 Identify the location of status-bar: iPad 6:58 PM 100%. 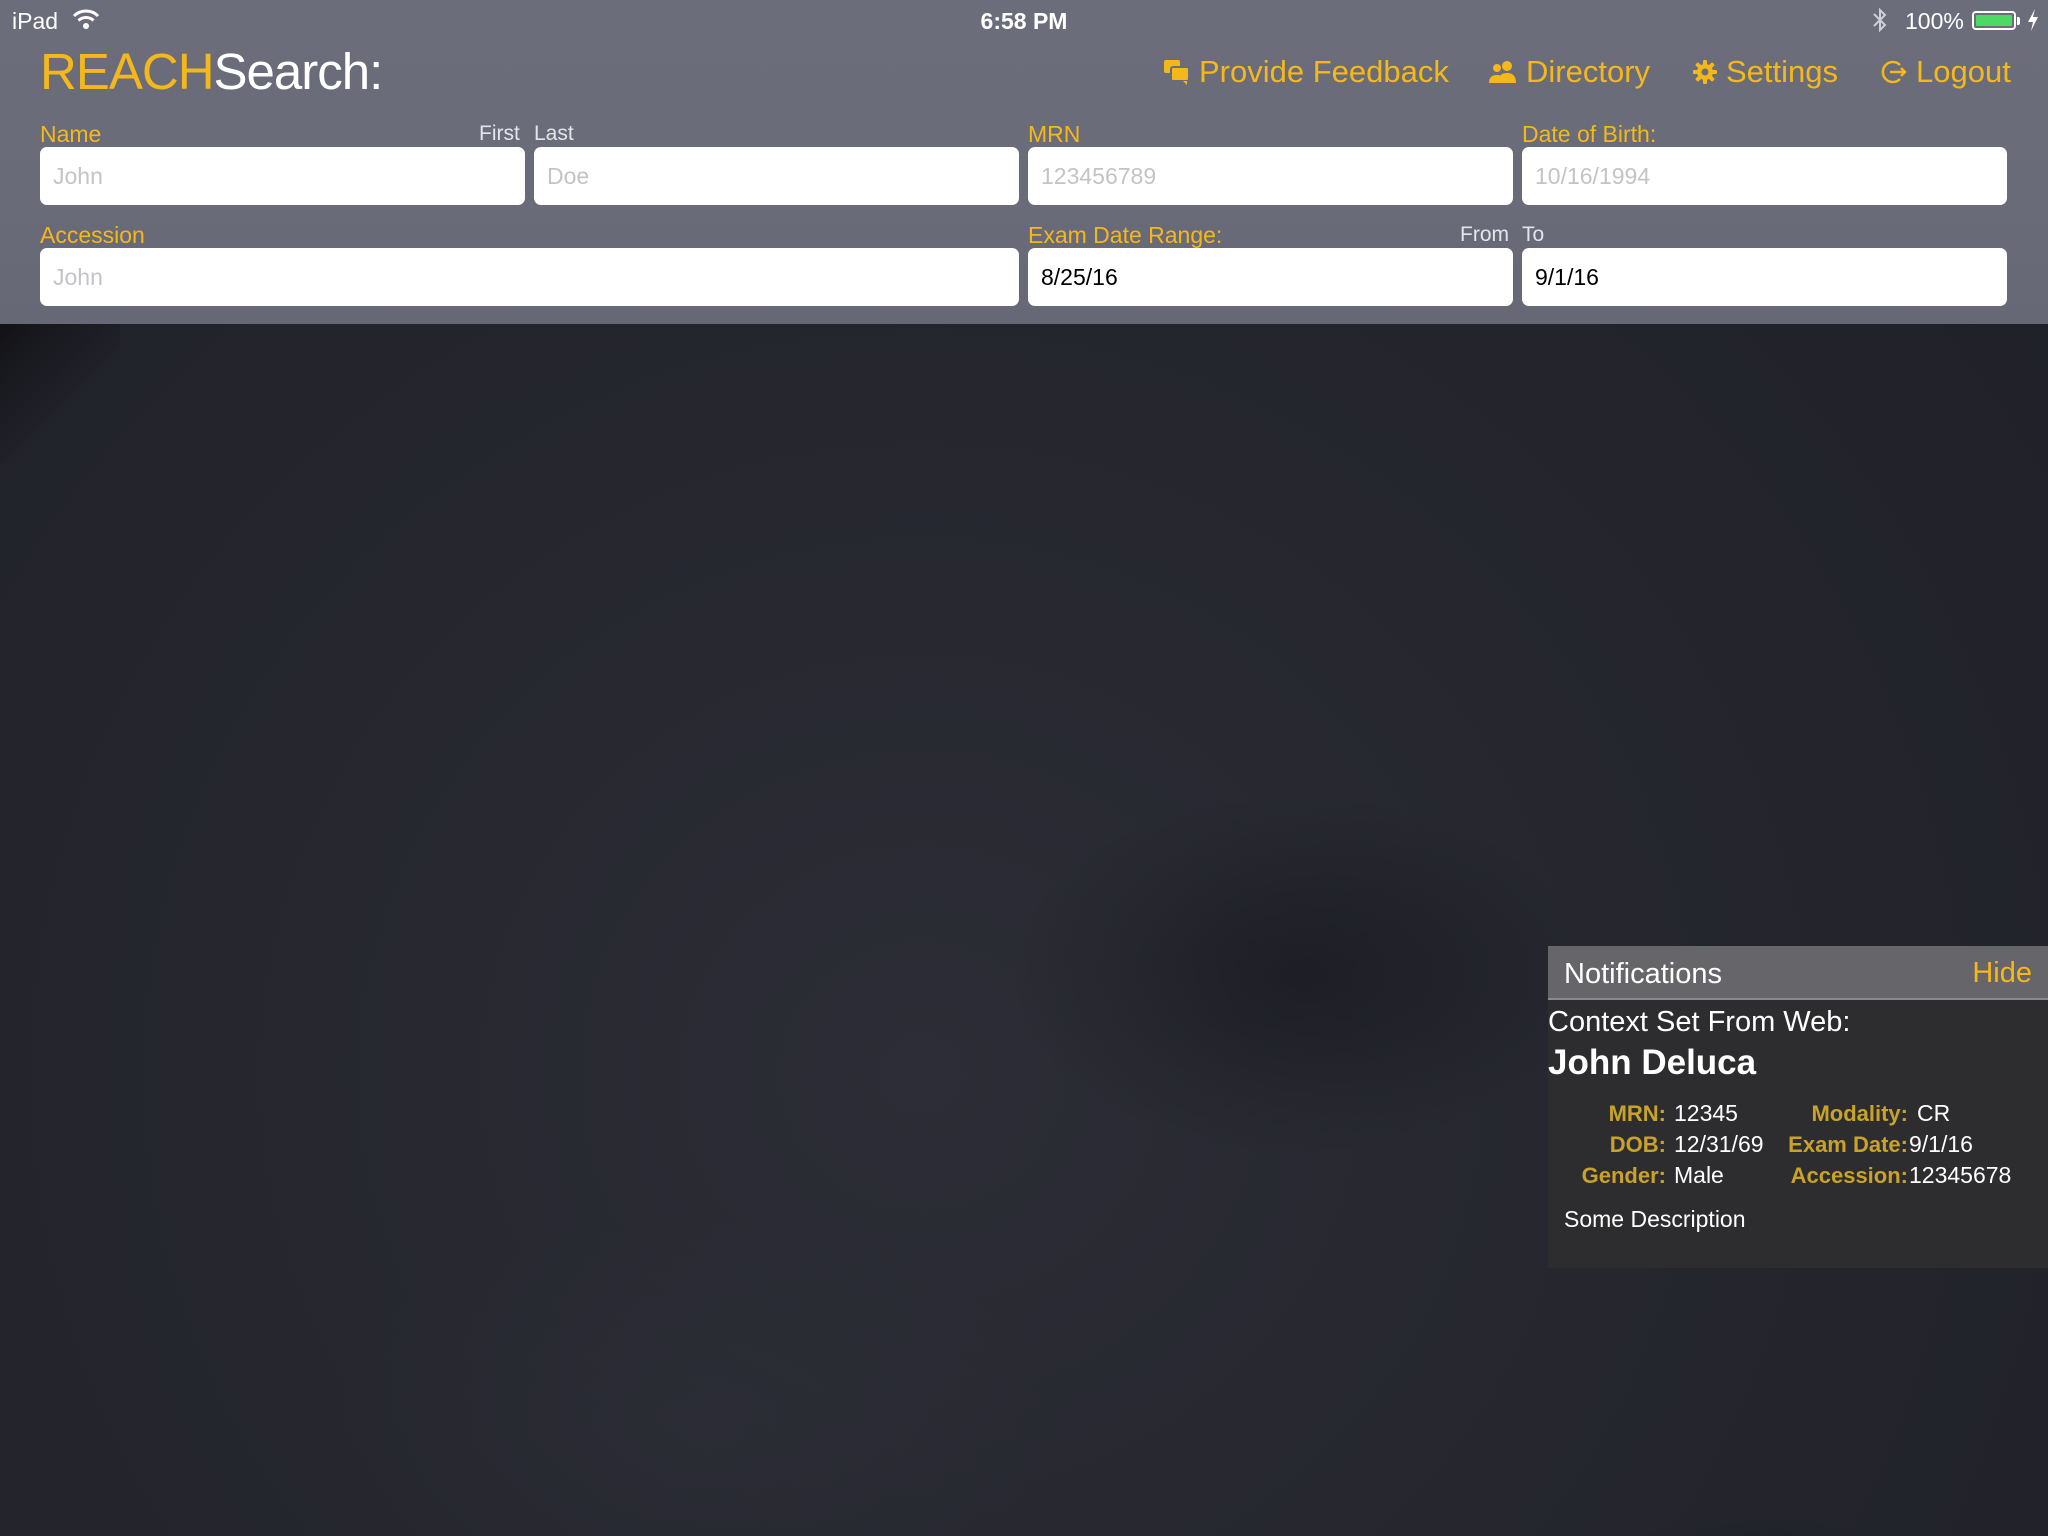
(1024, 20).